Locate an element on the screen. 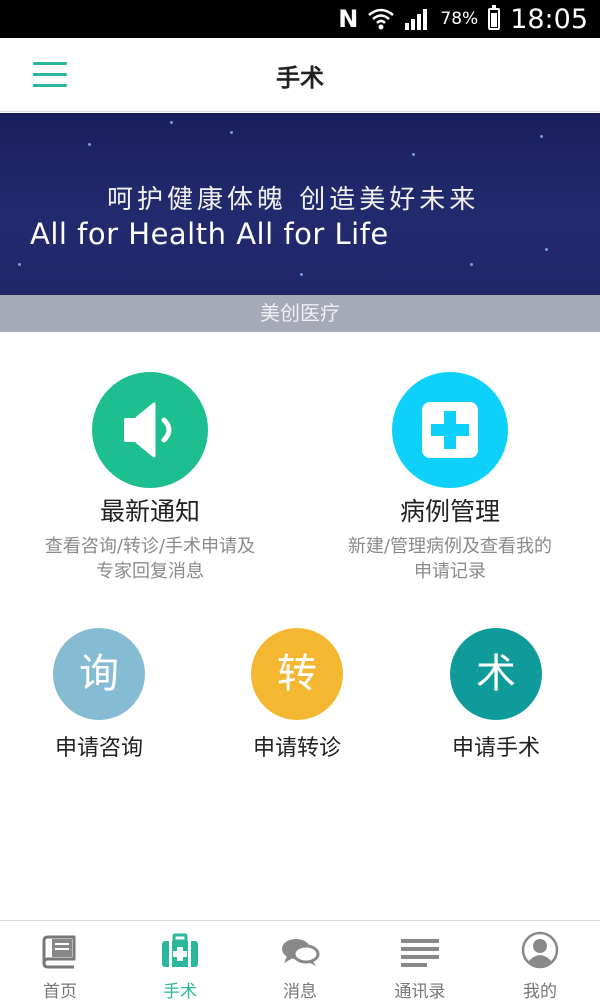  speaker-icon is located at coordinates (150, 430).